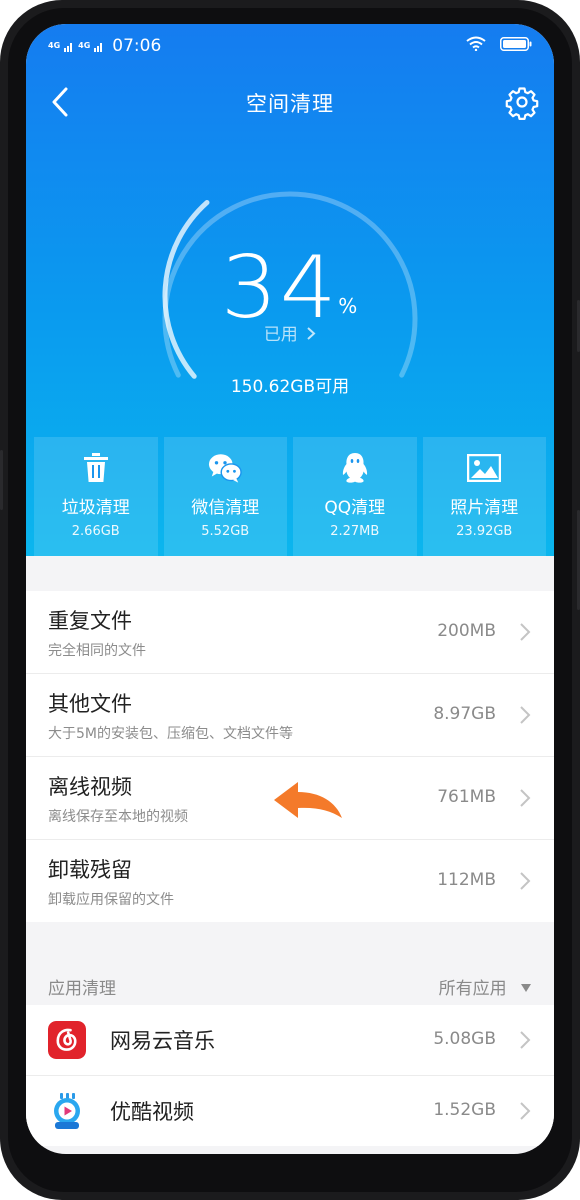 The width and height of the screenshot is (580, 1200). I want to click on item-subtitle: 离线保存至本地的视频, so click(118, 817).